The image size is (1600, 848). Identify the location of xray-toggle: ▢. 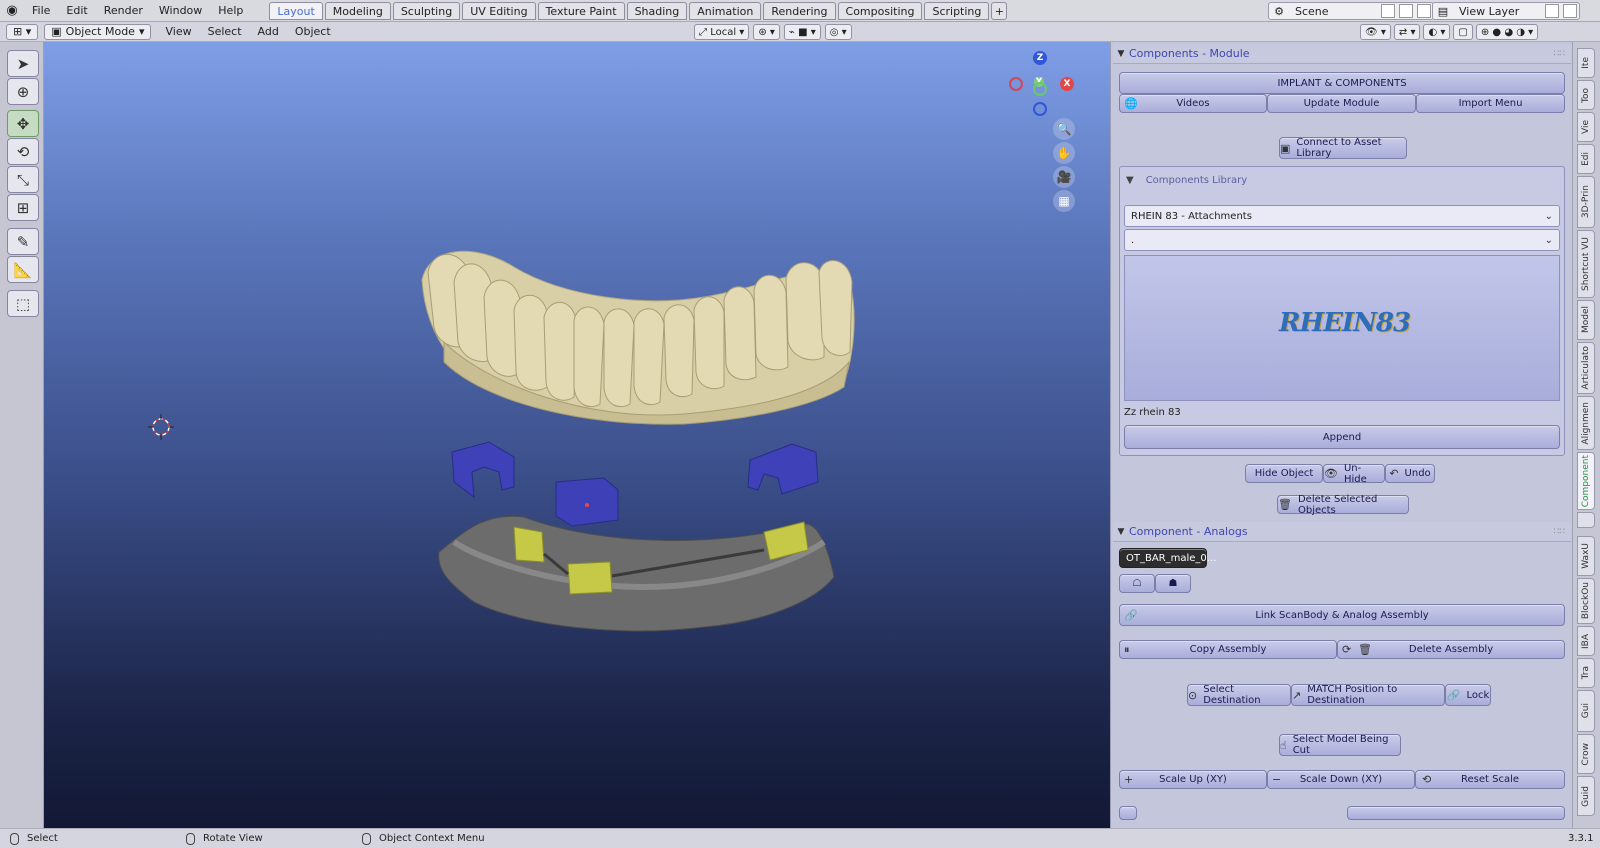
(1463, 32).